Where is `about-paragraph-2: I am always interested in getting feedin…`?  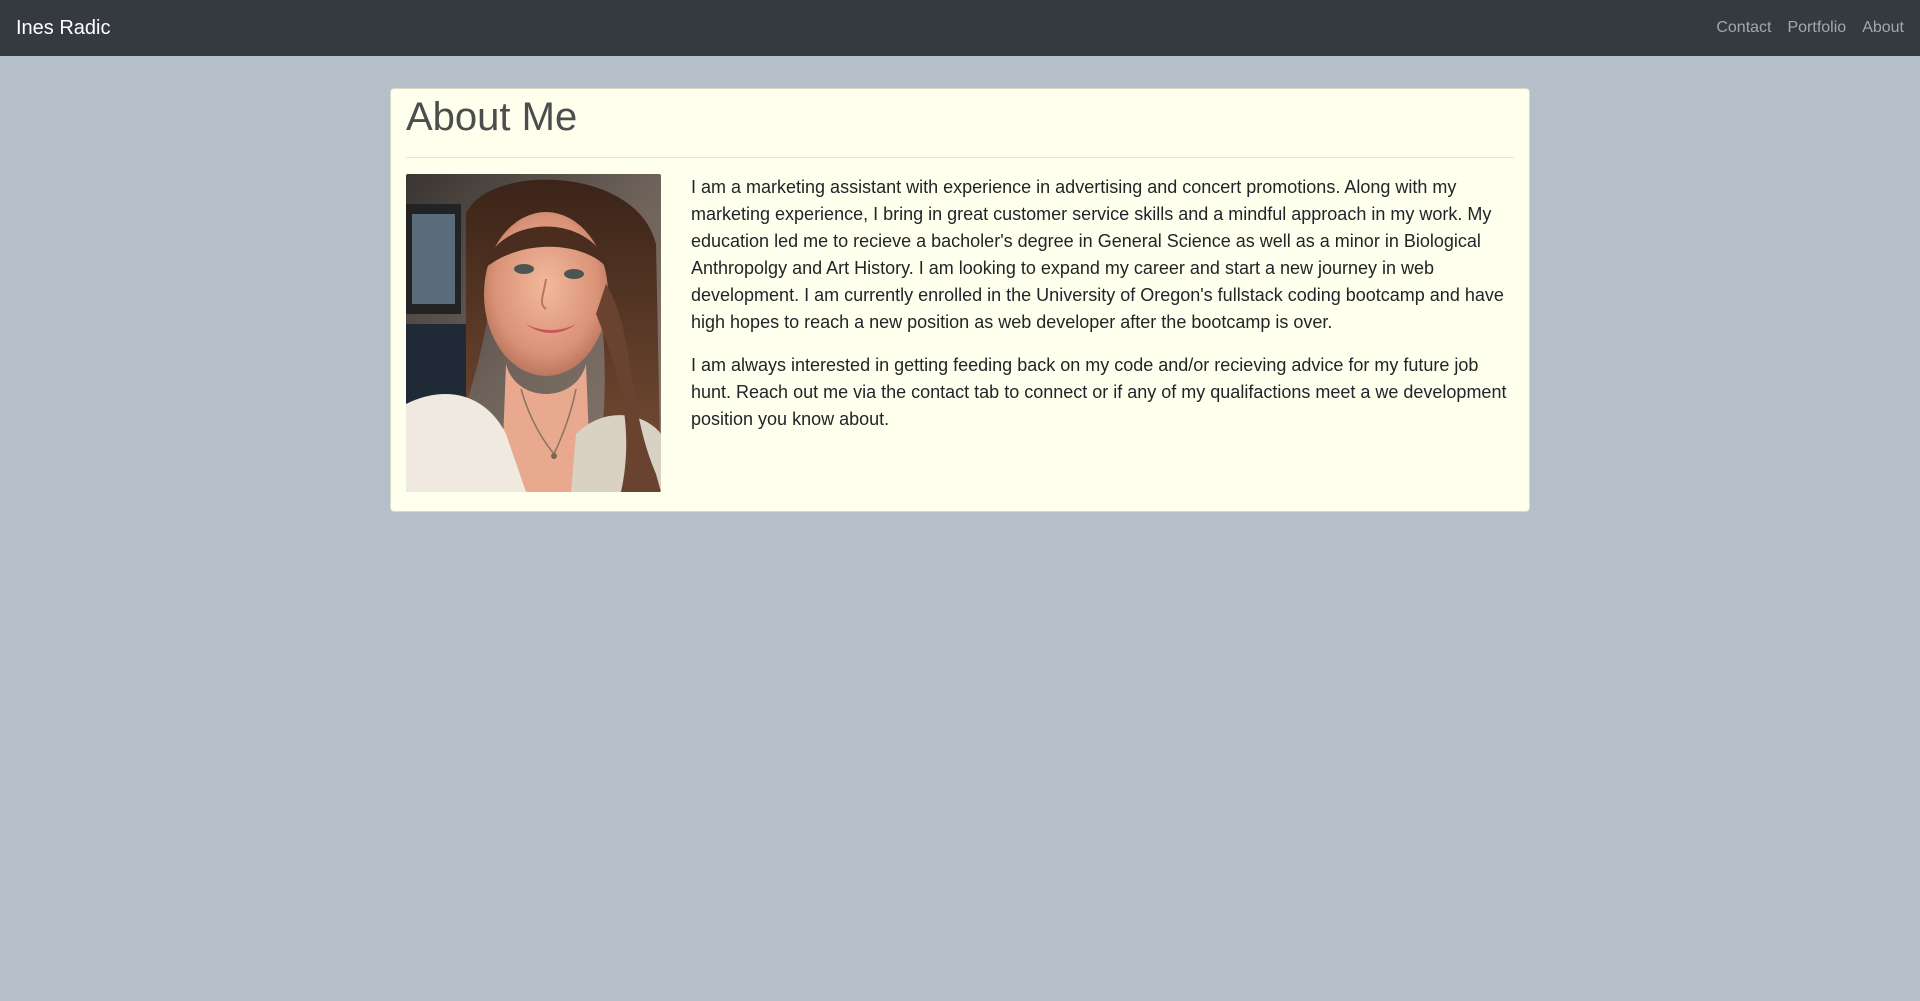
about-paragraph-2: I am always interested in getting feedin… is located at coordinates (1099, 392).